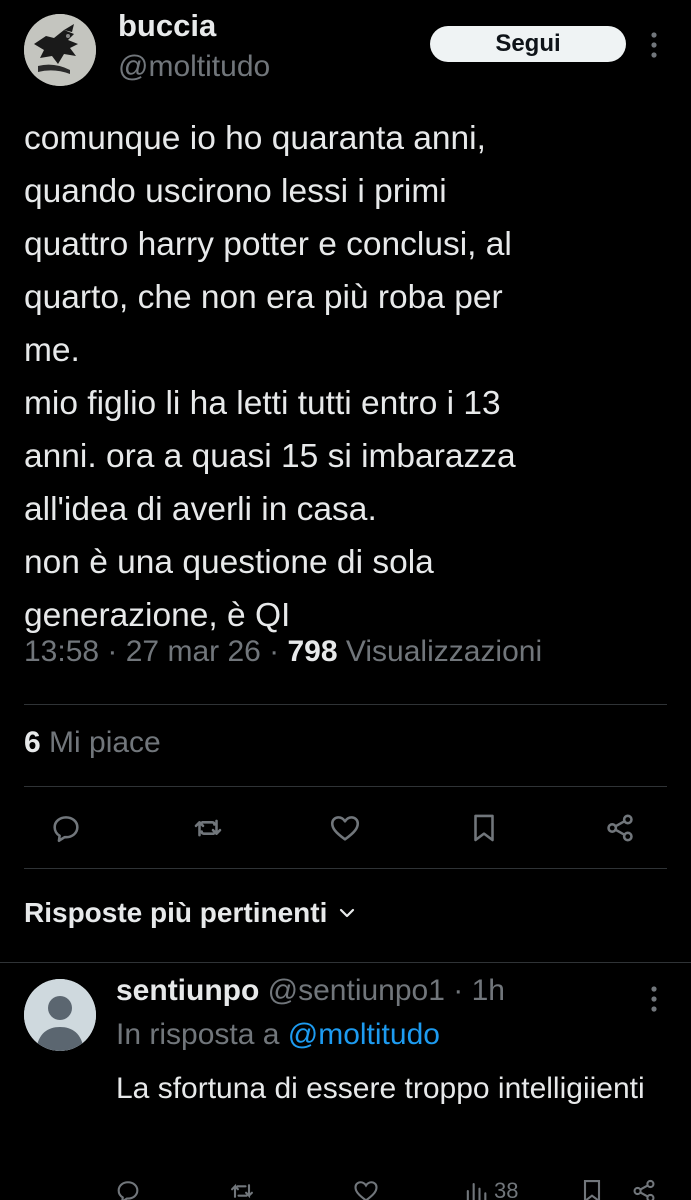 The height and width of the screenshot is (1200, 691). Describe the element at coordinates (347, 913) in the screenshot. I see `chevron-down-icon` at that location.